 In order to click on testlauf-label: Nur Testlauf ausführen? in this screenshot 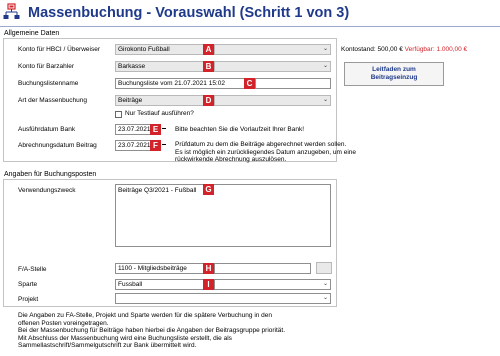, I will do `click(159, 113)`.